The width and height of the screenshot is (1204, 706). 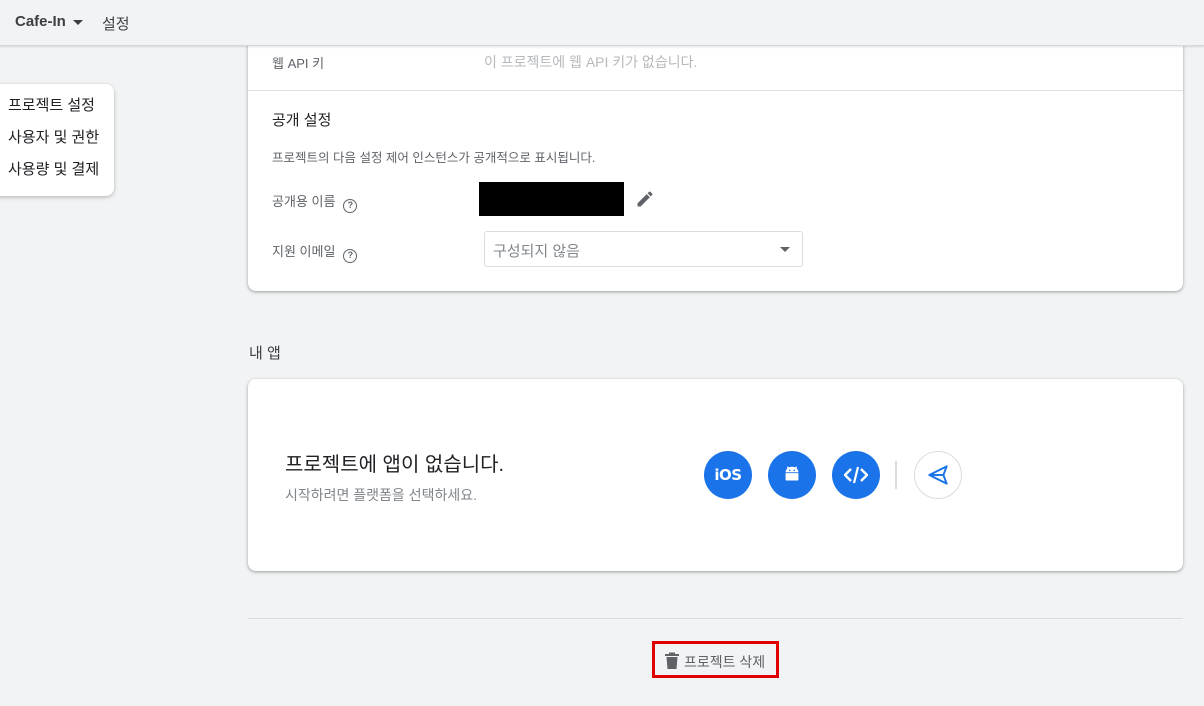 I want to click on add-unity-app-button, so click(x=938, y=475).